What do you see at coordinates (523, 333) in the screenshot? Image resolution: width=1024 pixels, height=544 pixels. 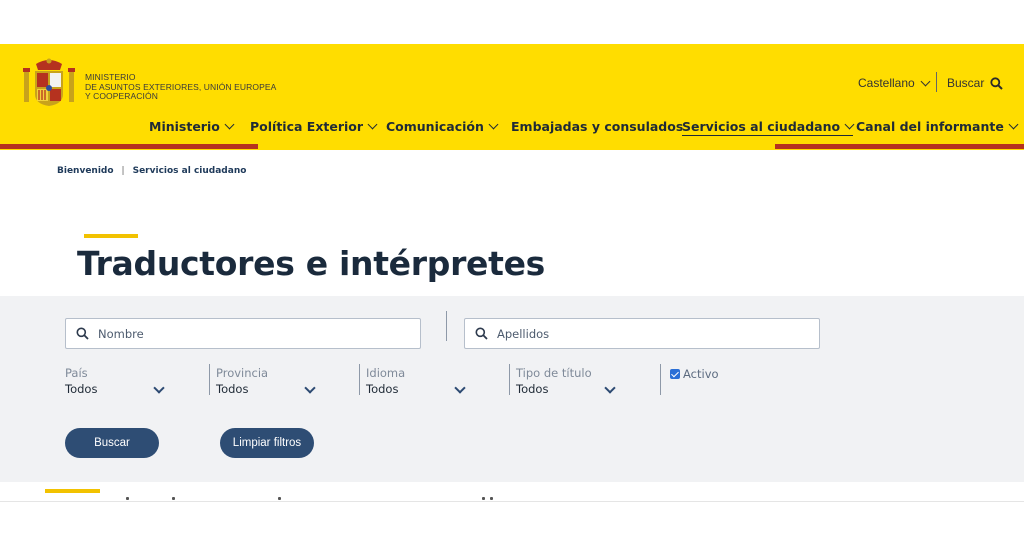 I see `apellidos-placeholder: Apellidos` at bounding box center [523, 333].